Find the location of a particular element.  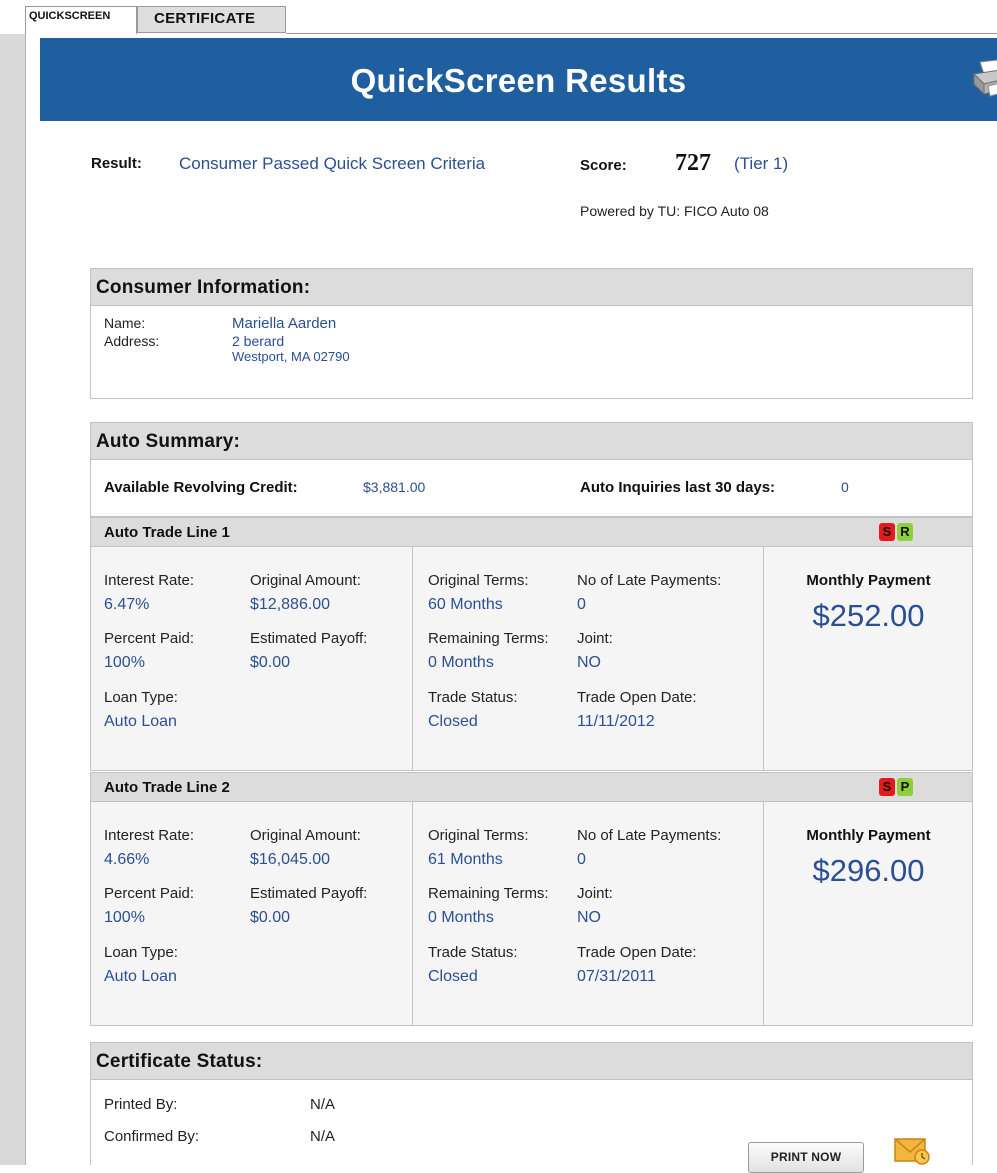

original-amount-value: $16,045.00 is located at coordinates (290, 859).